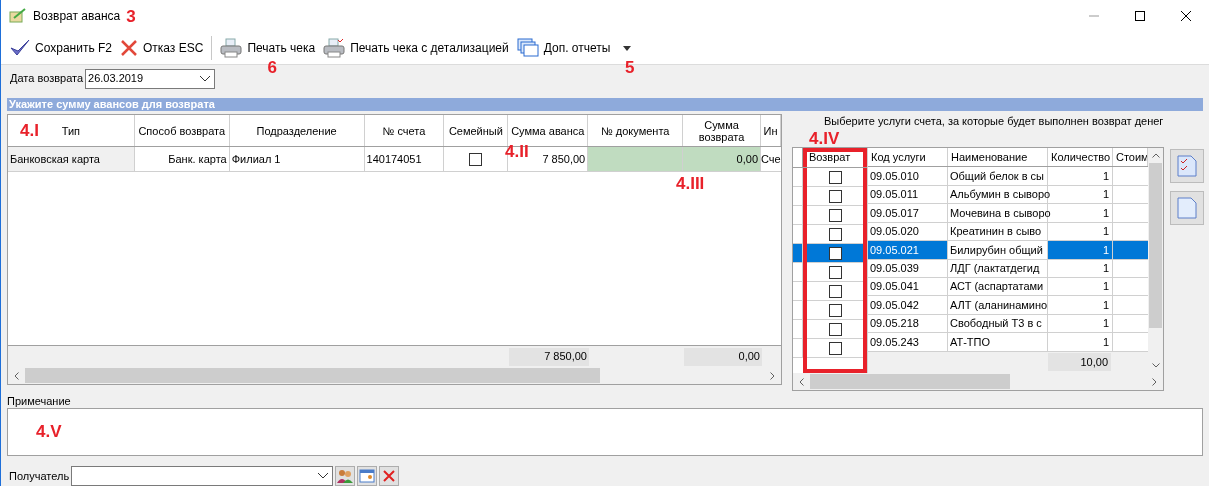 The image size is (1209, 486). What do you see at coordinates (605, 104) in the screenshot?
I see `section-header: Укажите сумму авансов для возврата` at bounding box center [605, 104].